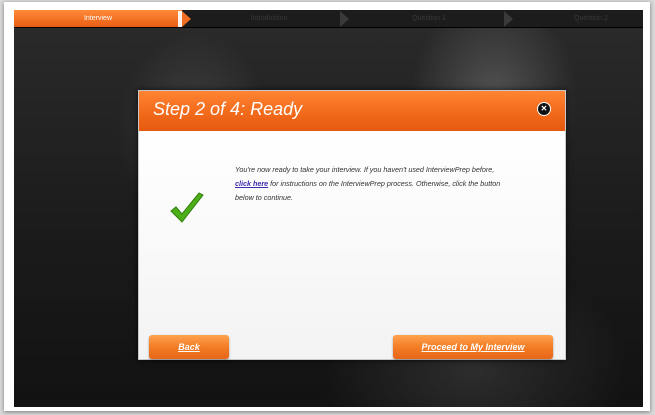  What do you see at coordinates (429, 18) in the screenshot?
I see `step-question-1: Question 1` at bounding box center [429, 18].